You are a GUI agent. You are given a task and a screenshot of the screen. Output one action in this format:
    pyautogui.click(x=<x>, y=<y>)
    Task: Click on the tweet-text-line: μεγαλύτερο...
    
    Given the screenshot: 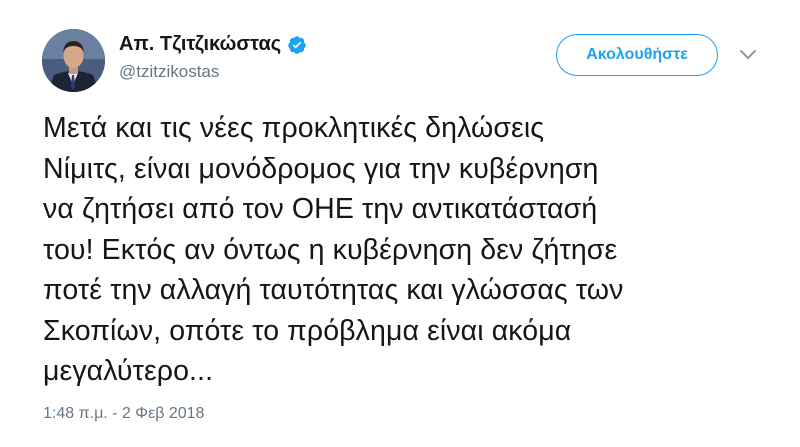 What is the action you would take?
    pyautogui.click(x=128, y=371)
    